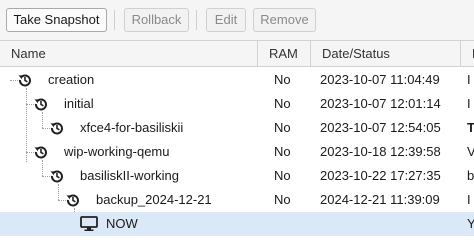 This screenshot has width=474, height=244. What do you see at coordinates (470, 151) in the screenshot?
I see `description-cell: V` at bounding box center [470, 151].